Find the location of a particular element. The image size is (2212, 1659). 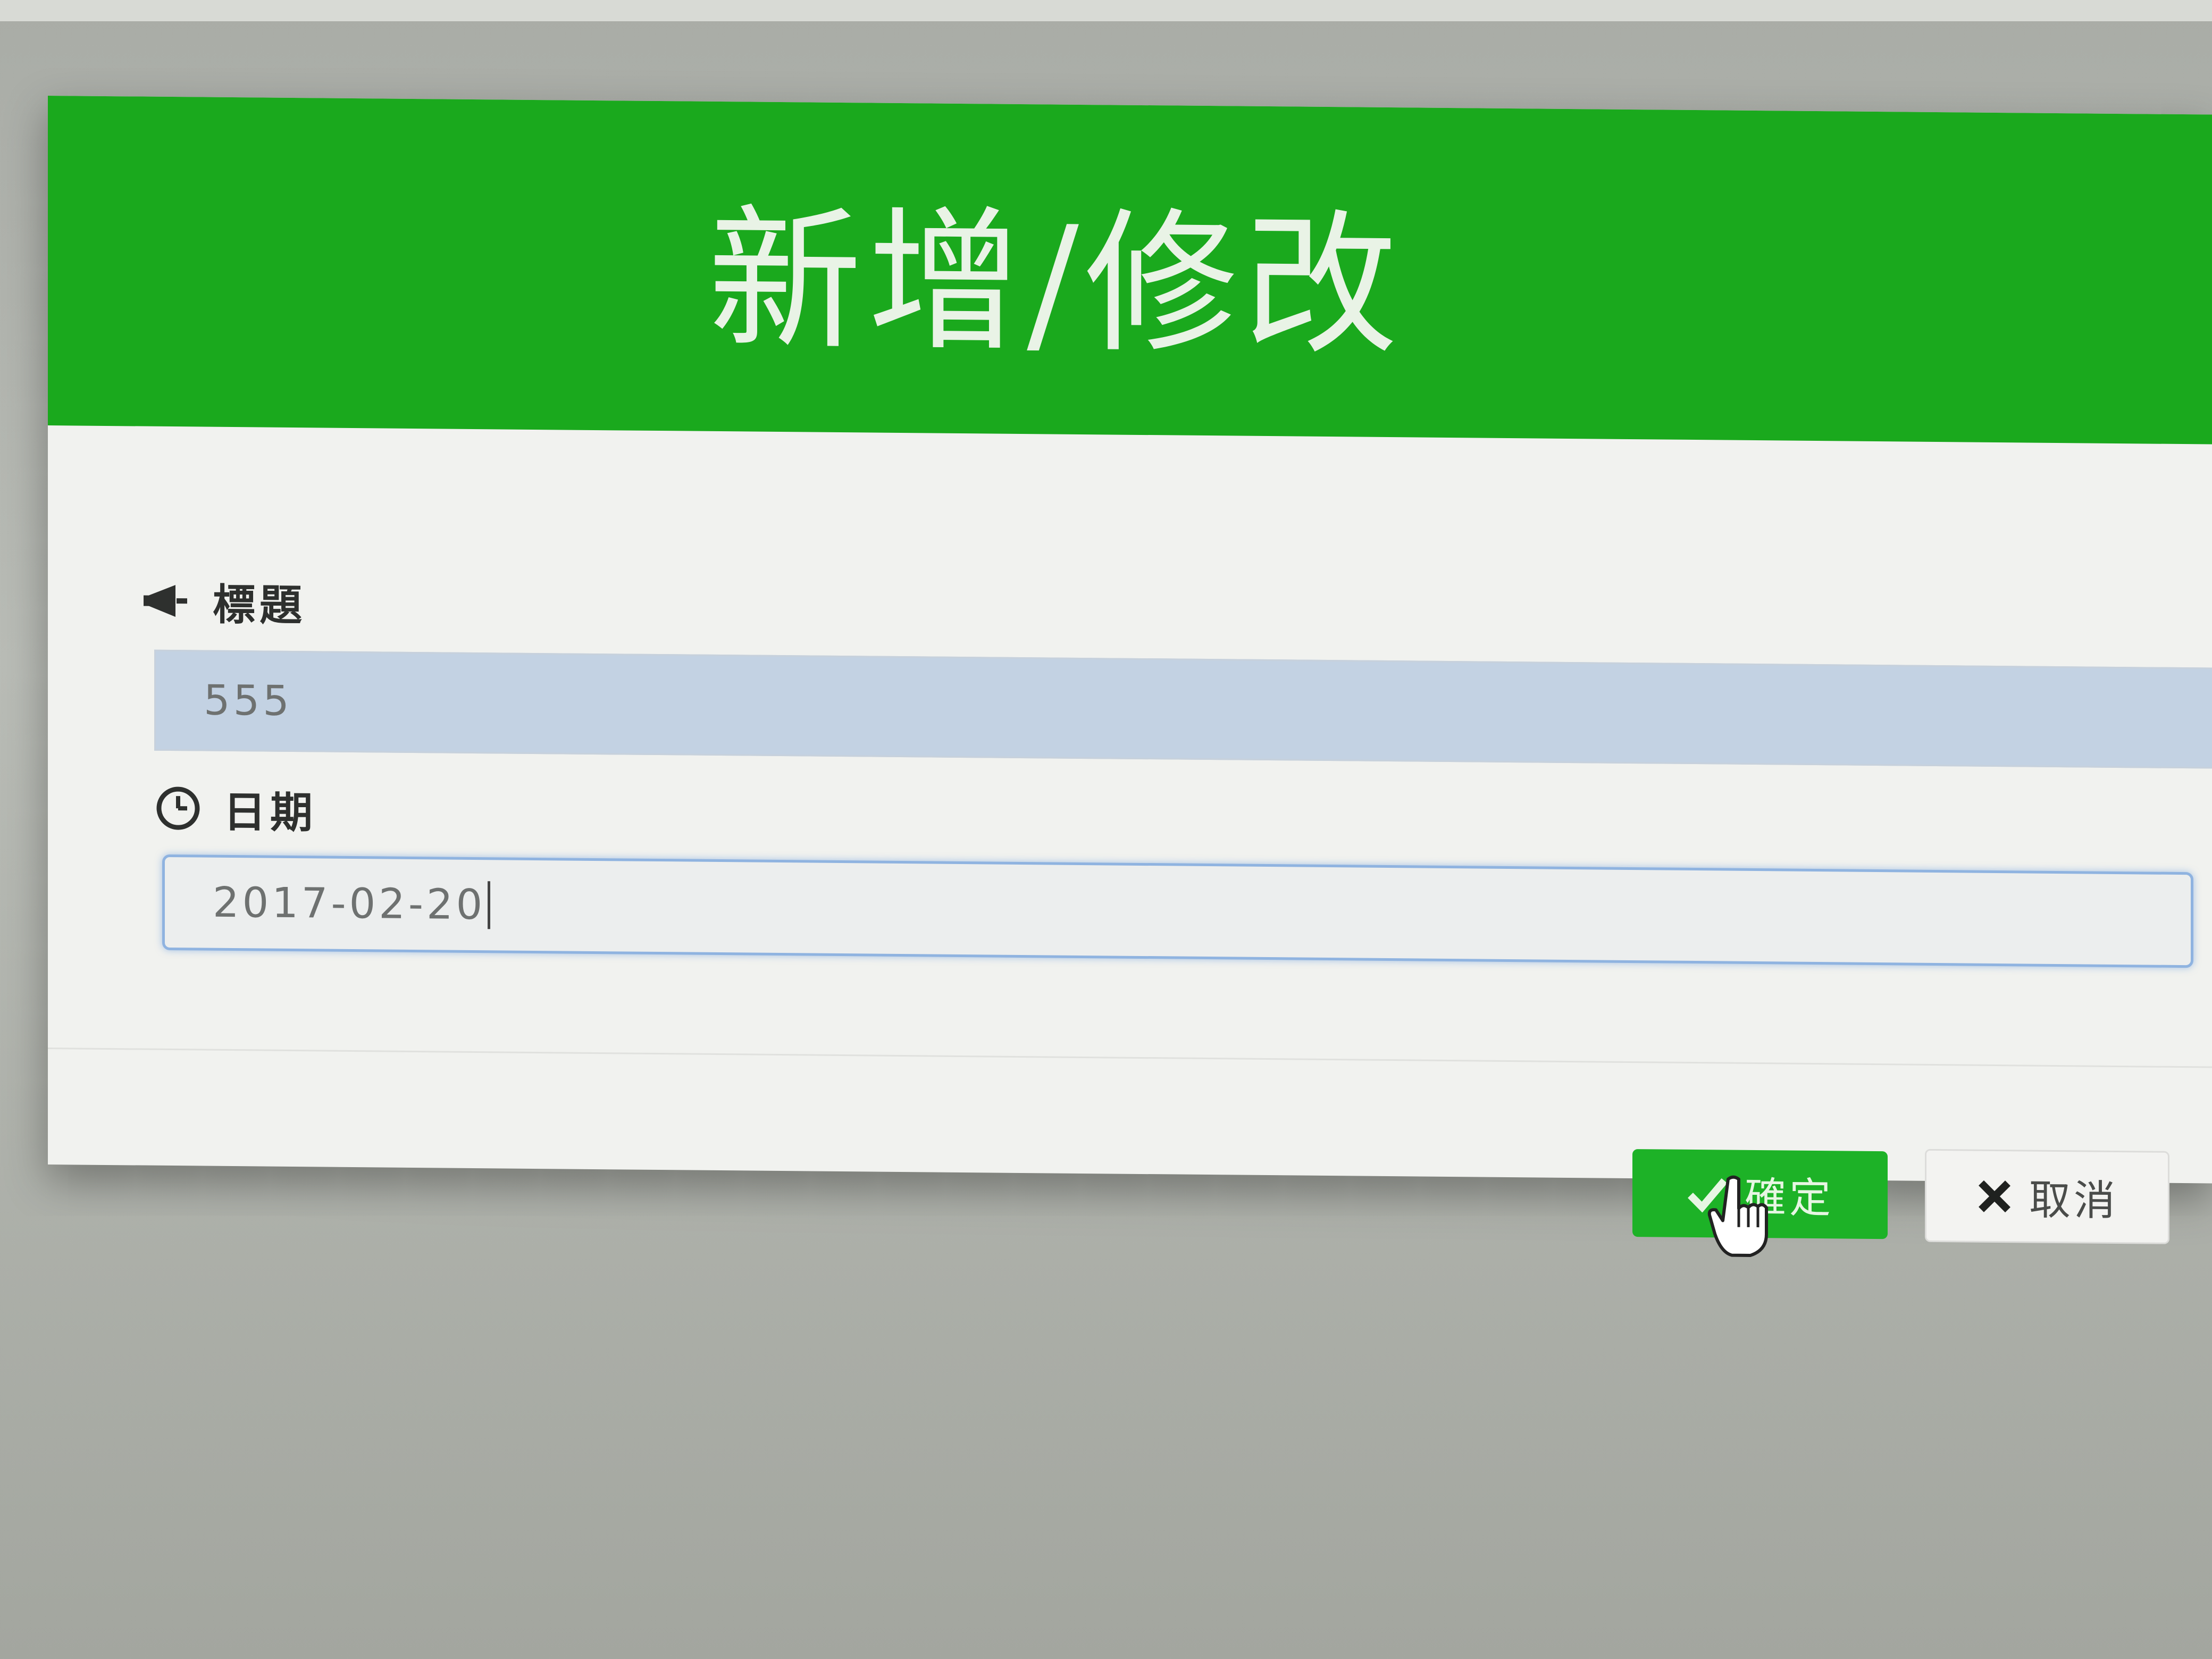

date-field-label: 日期 is located at coordinates (235, 809).